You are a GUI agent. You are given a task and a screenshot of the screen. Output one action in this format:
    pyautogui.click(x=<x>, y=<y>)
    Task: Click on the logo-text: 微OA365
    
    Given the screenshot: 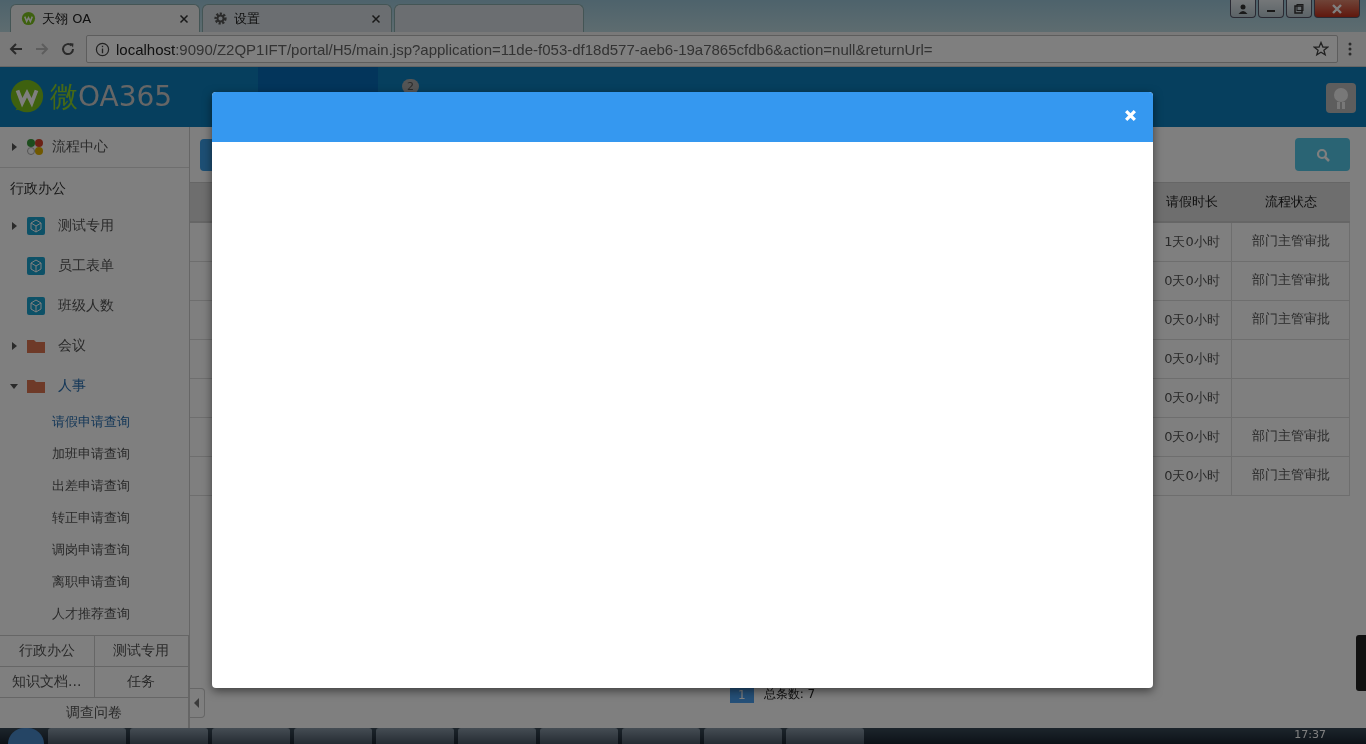 What is the action you would take?
    pyautogui.click(x=111, y=97)
    